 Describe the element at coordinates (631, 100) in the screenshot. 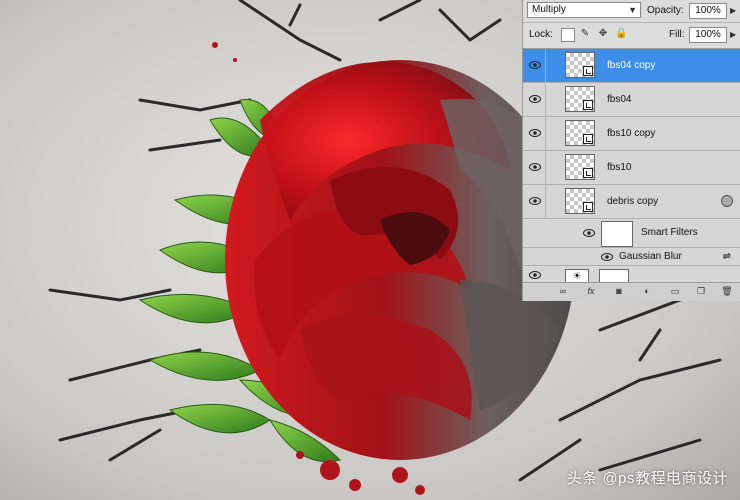

I see `layer-row-fbs04: fbs04` at that location.